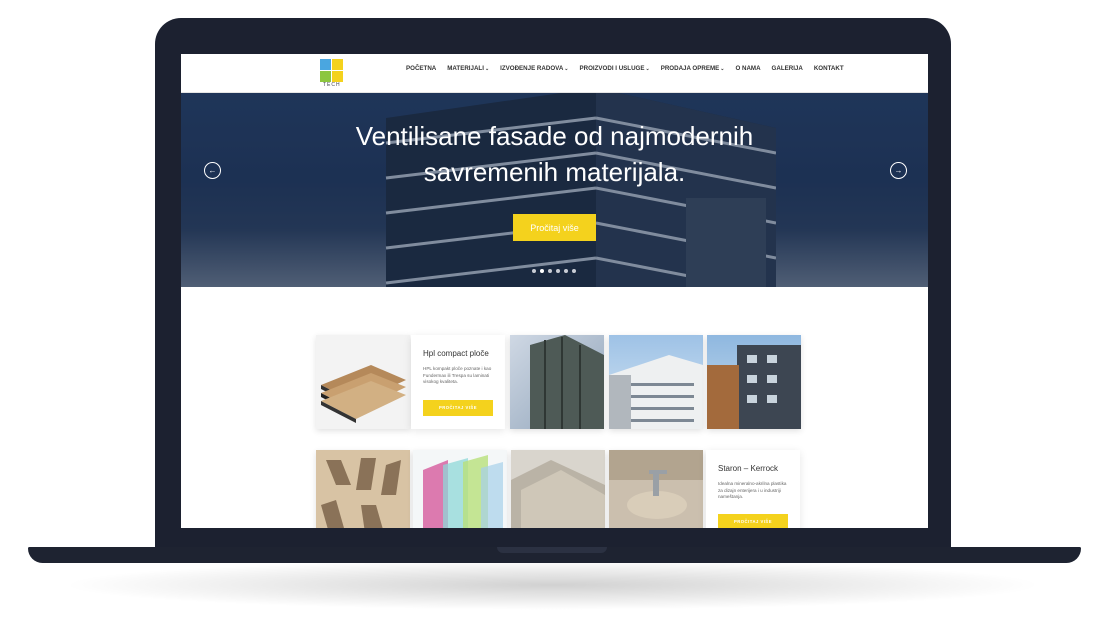 Image resolution: width=1105 pixels, height=637 pixels. I want to click on product-image-modern-housing, so click(754, 382).